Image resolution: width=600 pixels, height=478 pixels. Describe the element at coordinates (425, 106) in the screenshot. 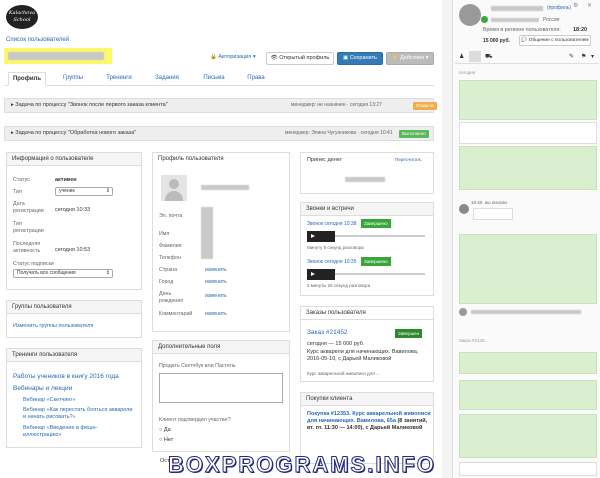

I see `task-status-badge: Открыта` at that location.